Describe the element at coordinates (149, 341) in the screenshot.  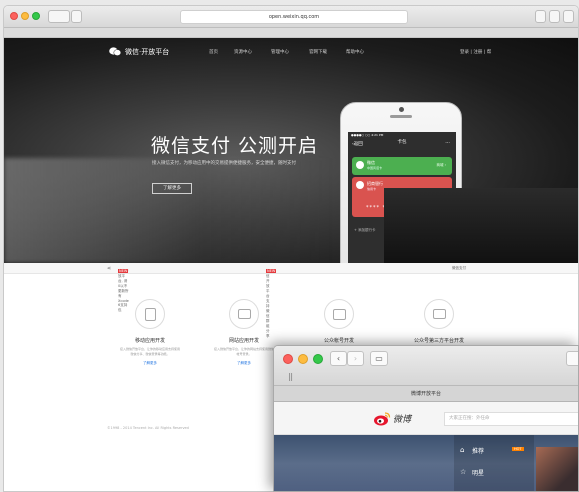
I see `feature-title: 移动应用开发` at that location.